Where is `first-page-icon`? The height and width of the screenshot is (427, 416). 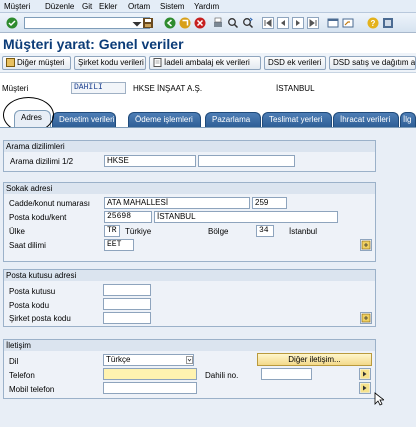 first-page-icon is located at coordinates (268, 23).